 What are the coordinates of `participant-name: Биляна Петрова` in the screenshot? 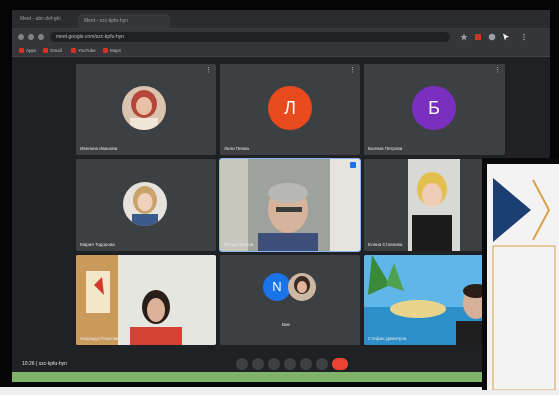 It's located at (385, 148).